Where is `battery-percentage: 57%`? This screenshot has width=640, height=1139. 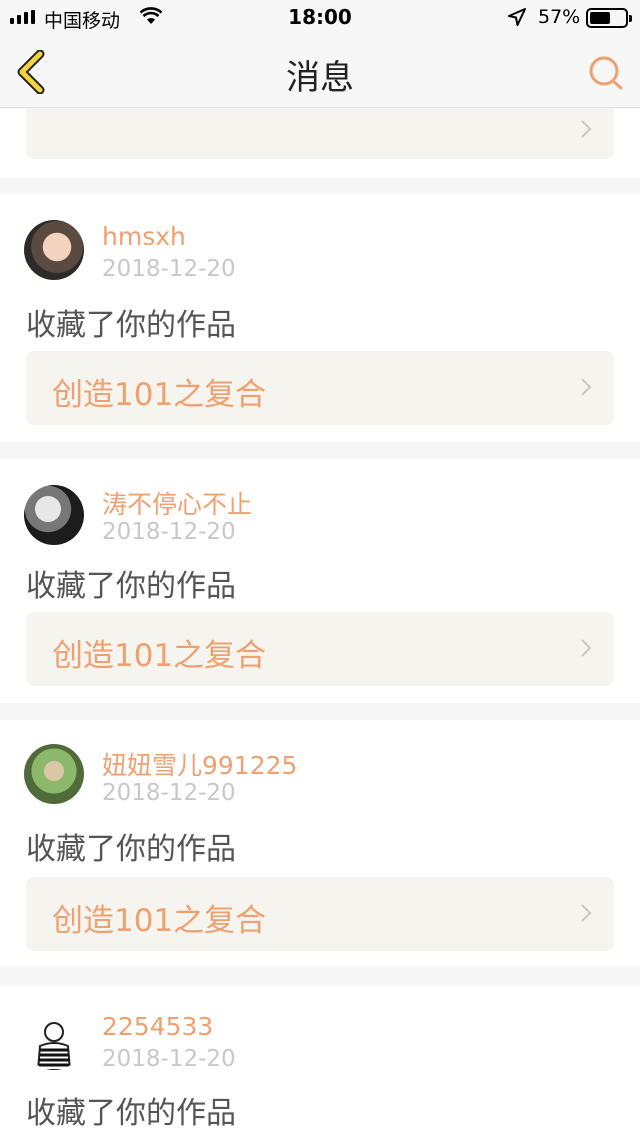 battery-percentage: 57% is located at coordinates (559, 17).